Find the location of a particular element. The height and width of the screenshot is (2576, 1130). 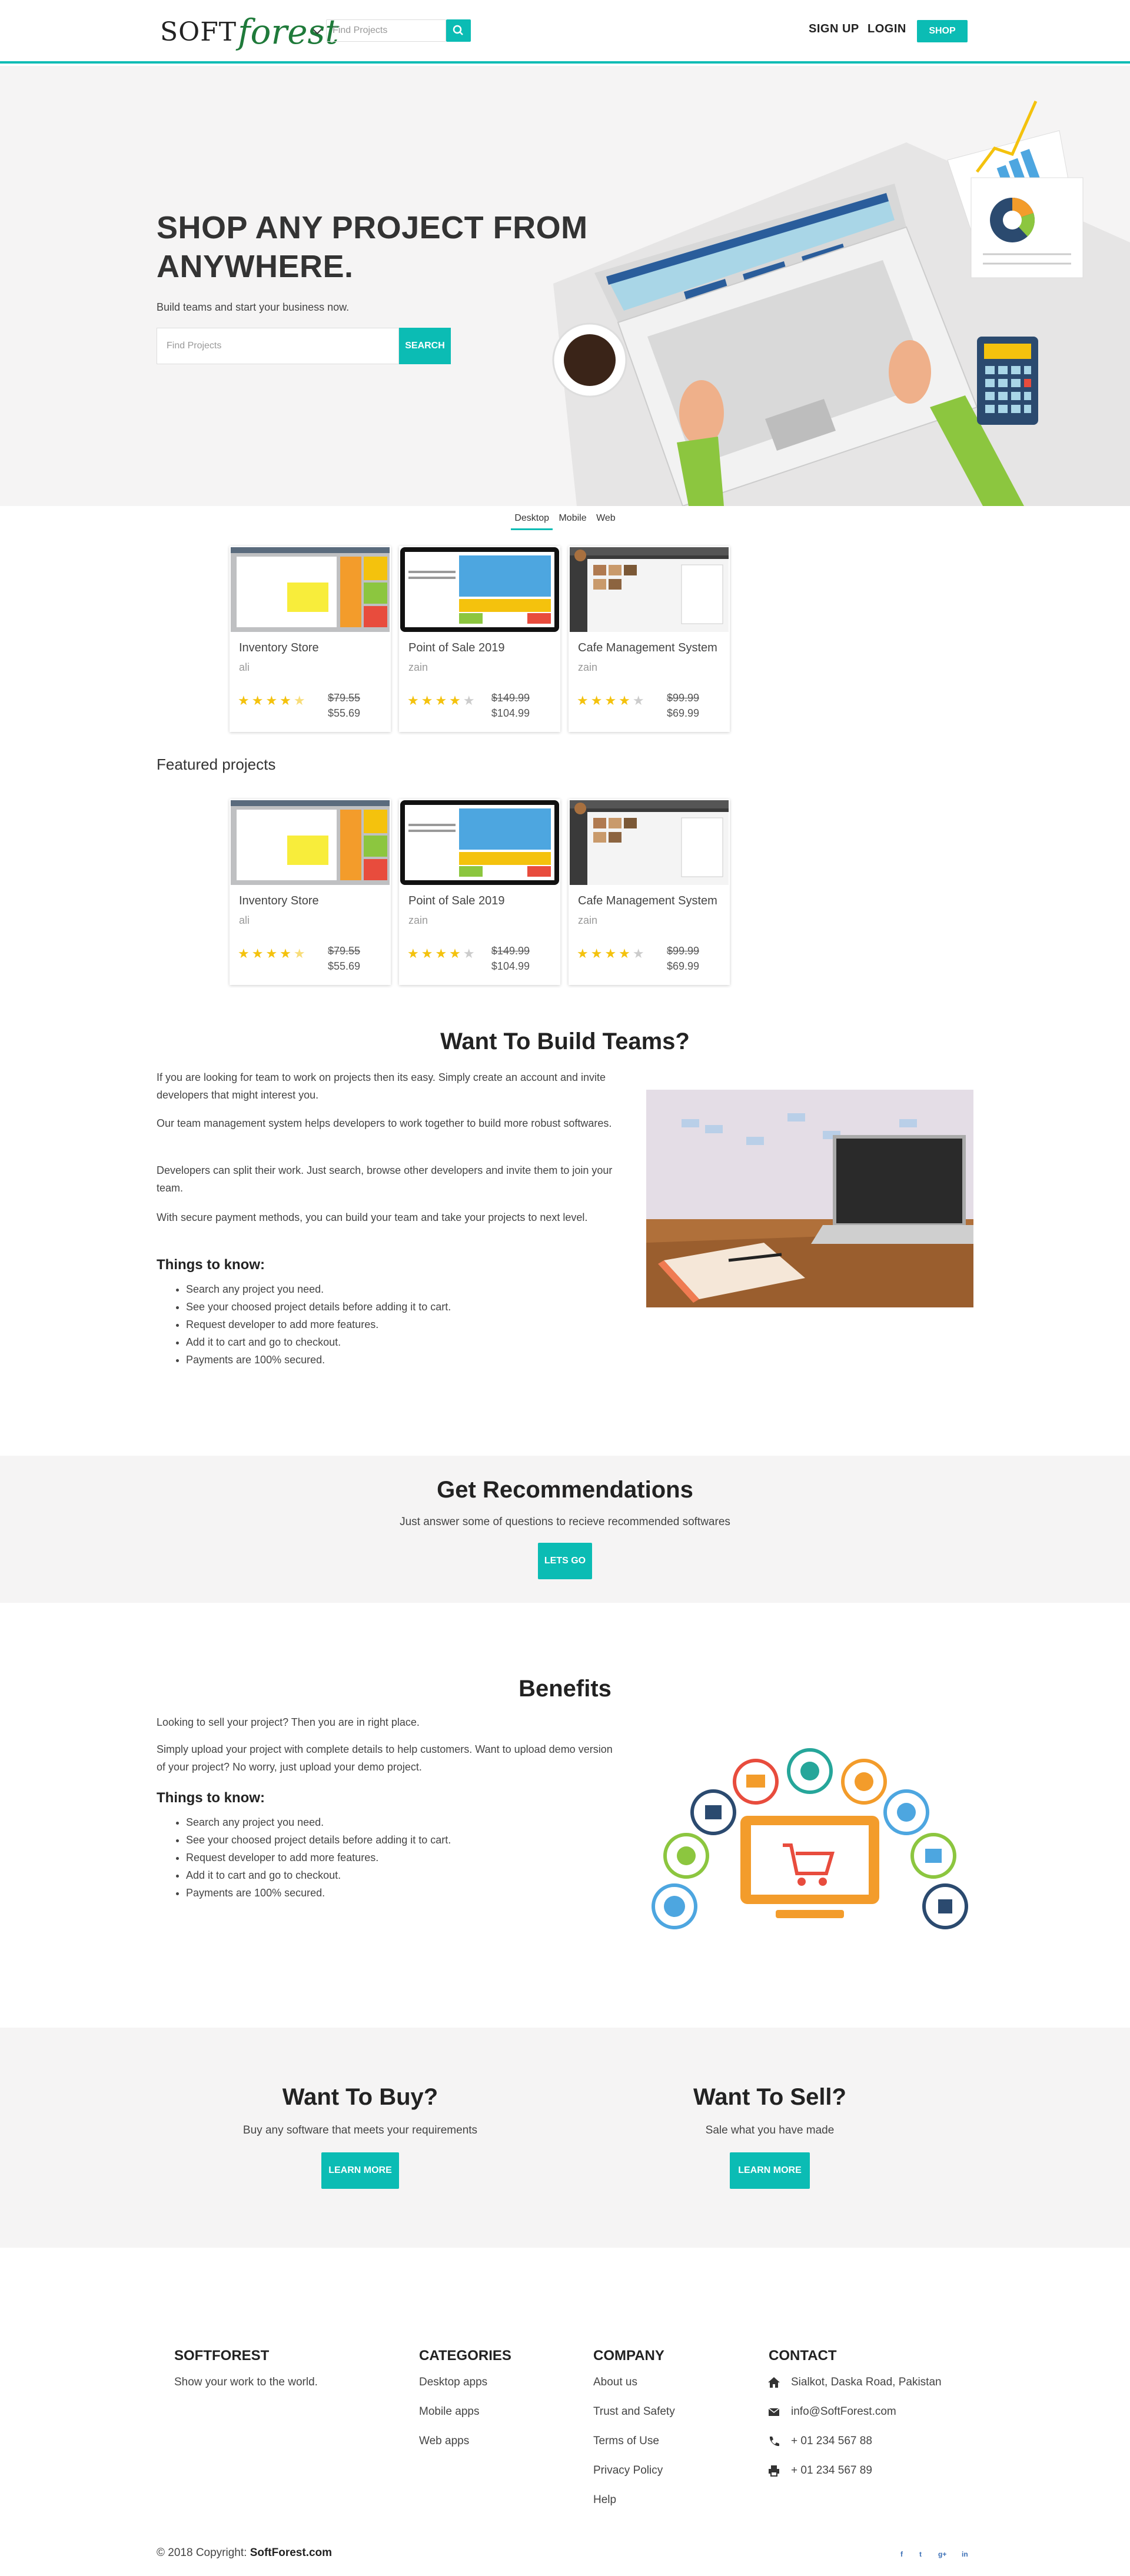

nav-search-button is located at coordinates (458, 30).